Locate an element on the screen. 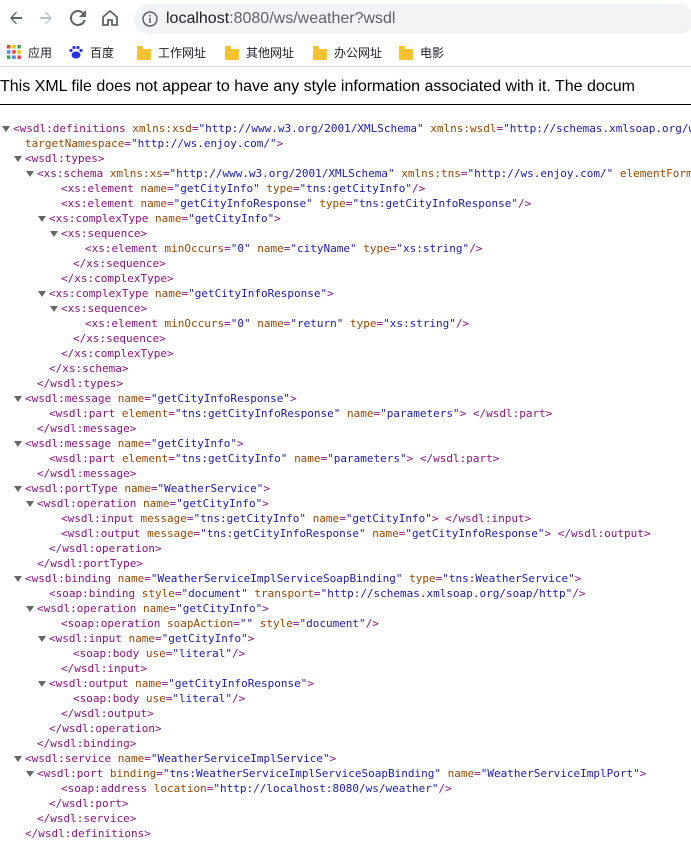 The image size is (691, 855). xml-punct: /> is located at coordinates (476, 248).